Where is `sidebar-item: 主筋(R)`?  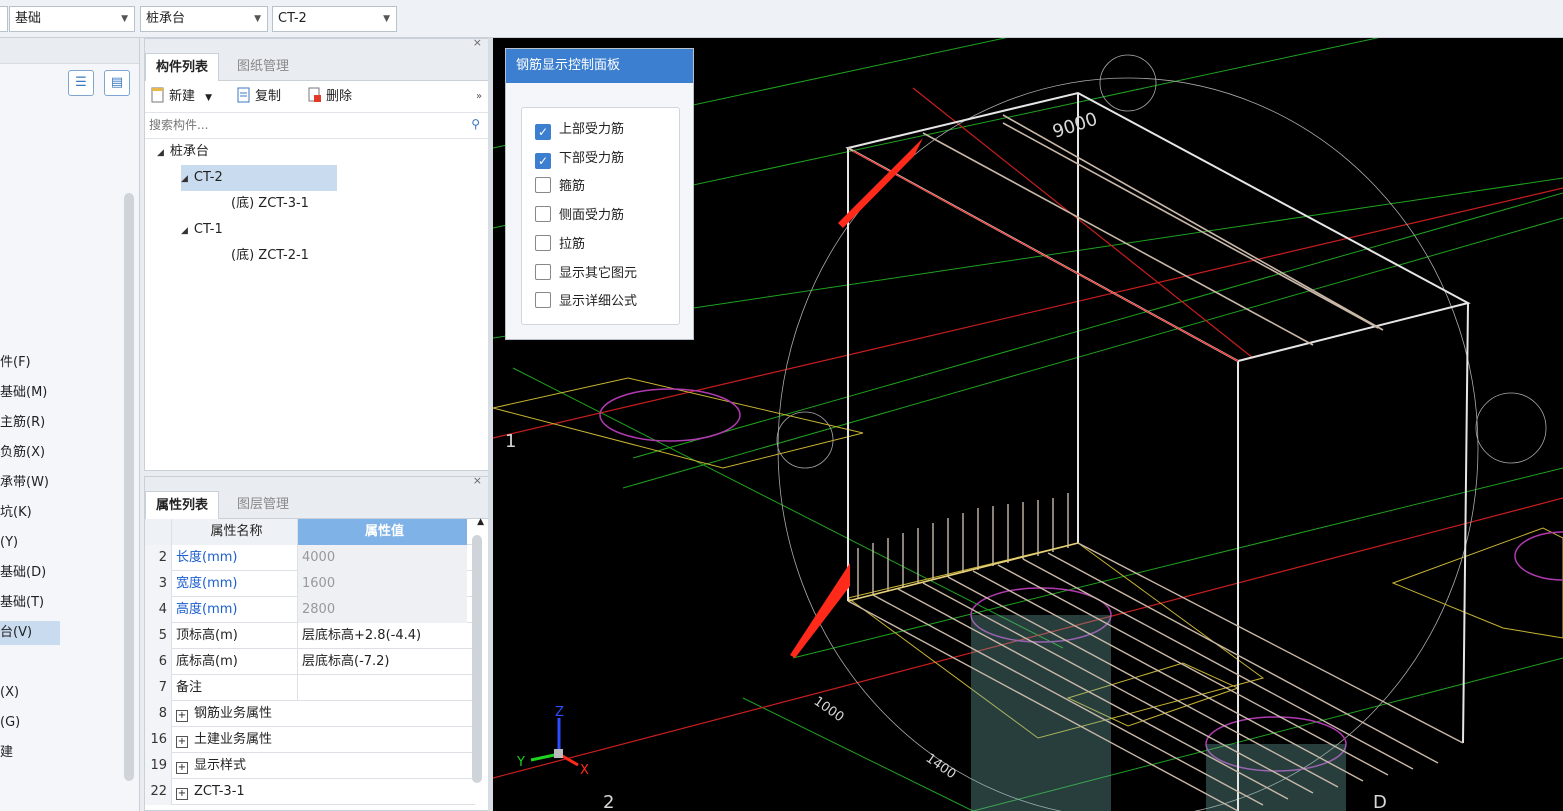
sidebar-item: 主筋(R) is located at coordinates (22, 423).